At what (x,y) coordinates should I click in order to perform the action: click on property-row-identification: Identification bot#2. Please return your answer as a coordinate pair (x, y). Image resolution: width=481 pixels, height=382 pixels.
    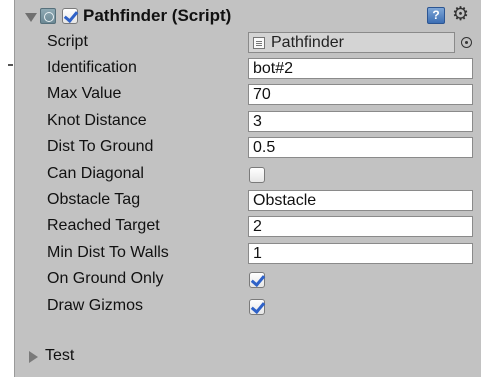
    Looking at the image, I should click on (248, 69).